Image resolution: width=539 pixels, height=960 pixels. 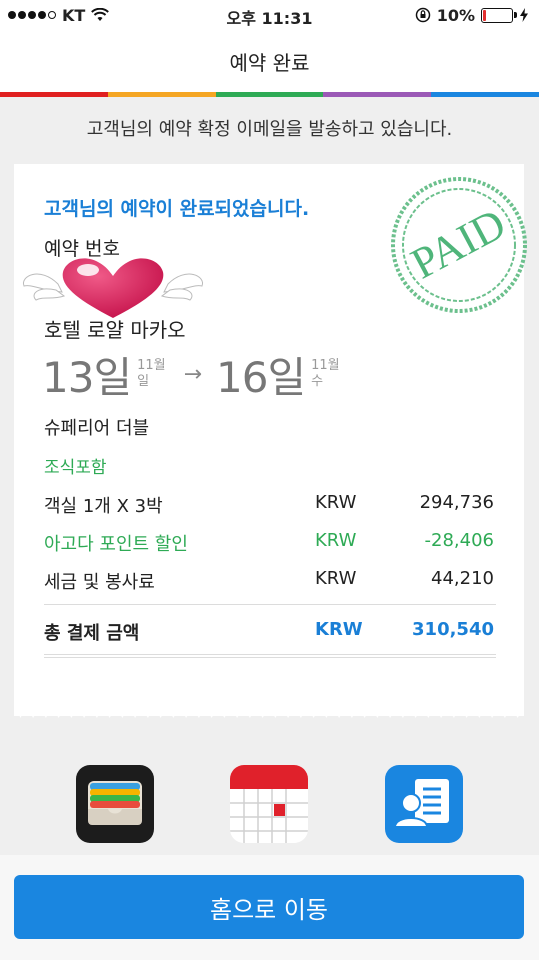 What do you see at coordinates (177, 209) in the screenshot?
I see `booking-complete-title: 고객님의 예약이 완료되었습니다.` at bounding box center [177, 209].